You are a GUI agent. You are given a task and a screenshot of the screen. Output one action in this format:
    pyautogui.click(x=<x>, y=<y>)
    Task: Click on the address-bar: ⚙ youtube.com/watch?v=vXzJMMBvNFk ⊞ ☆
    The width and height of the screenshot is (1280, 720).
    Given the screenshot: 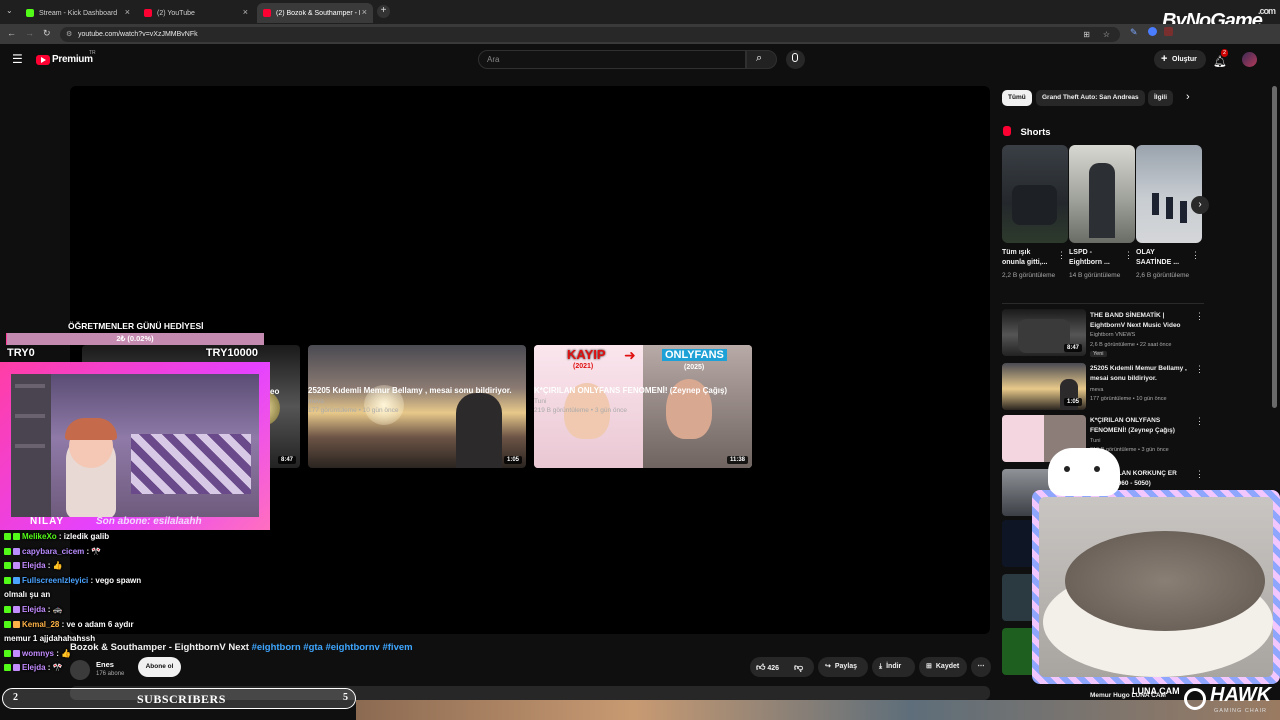 What is the action you would take?
    pyautogui.click(x=590, y=34)
    